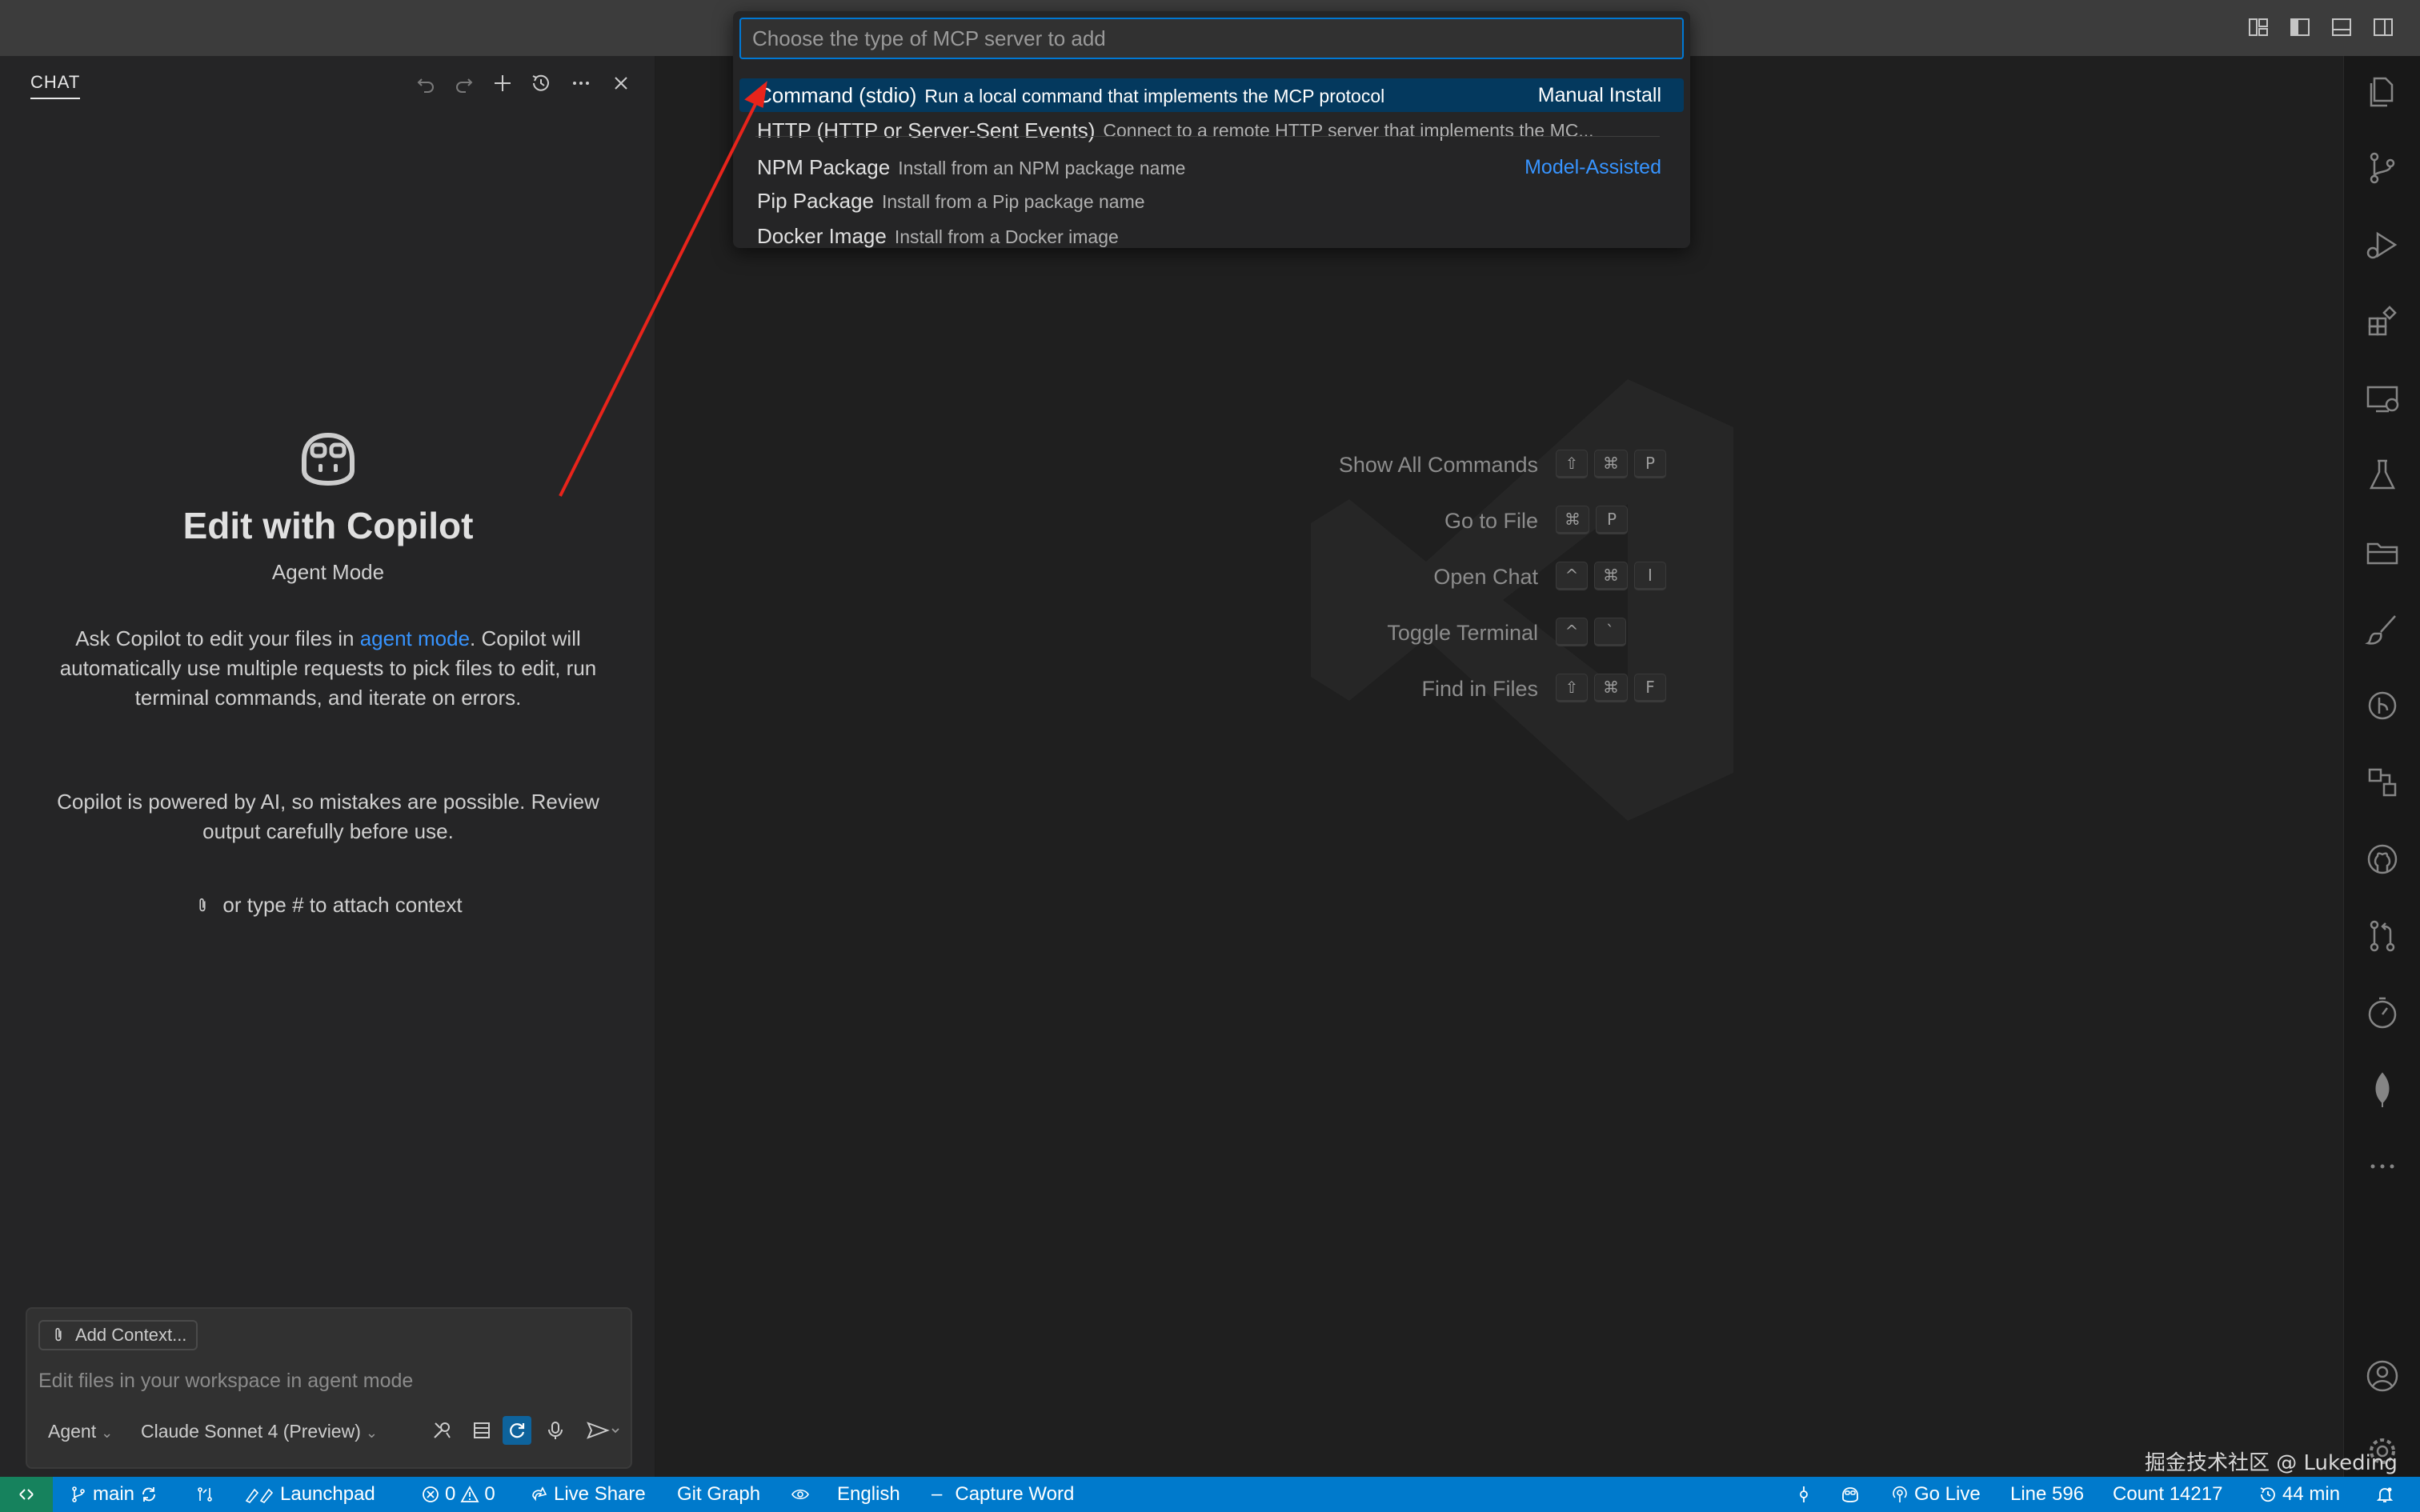 This screenshot has height=1512, width=2420. Describe the element at coordinates (450, 1494) in the screenshot. I see `error-count: 0` at that location.